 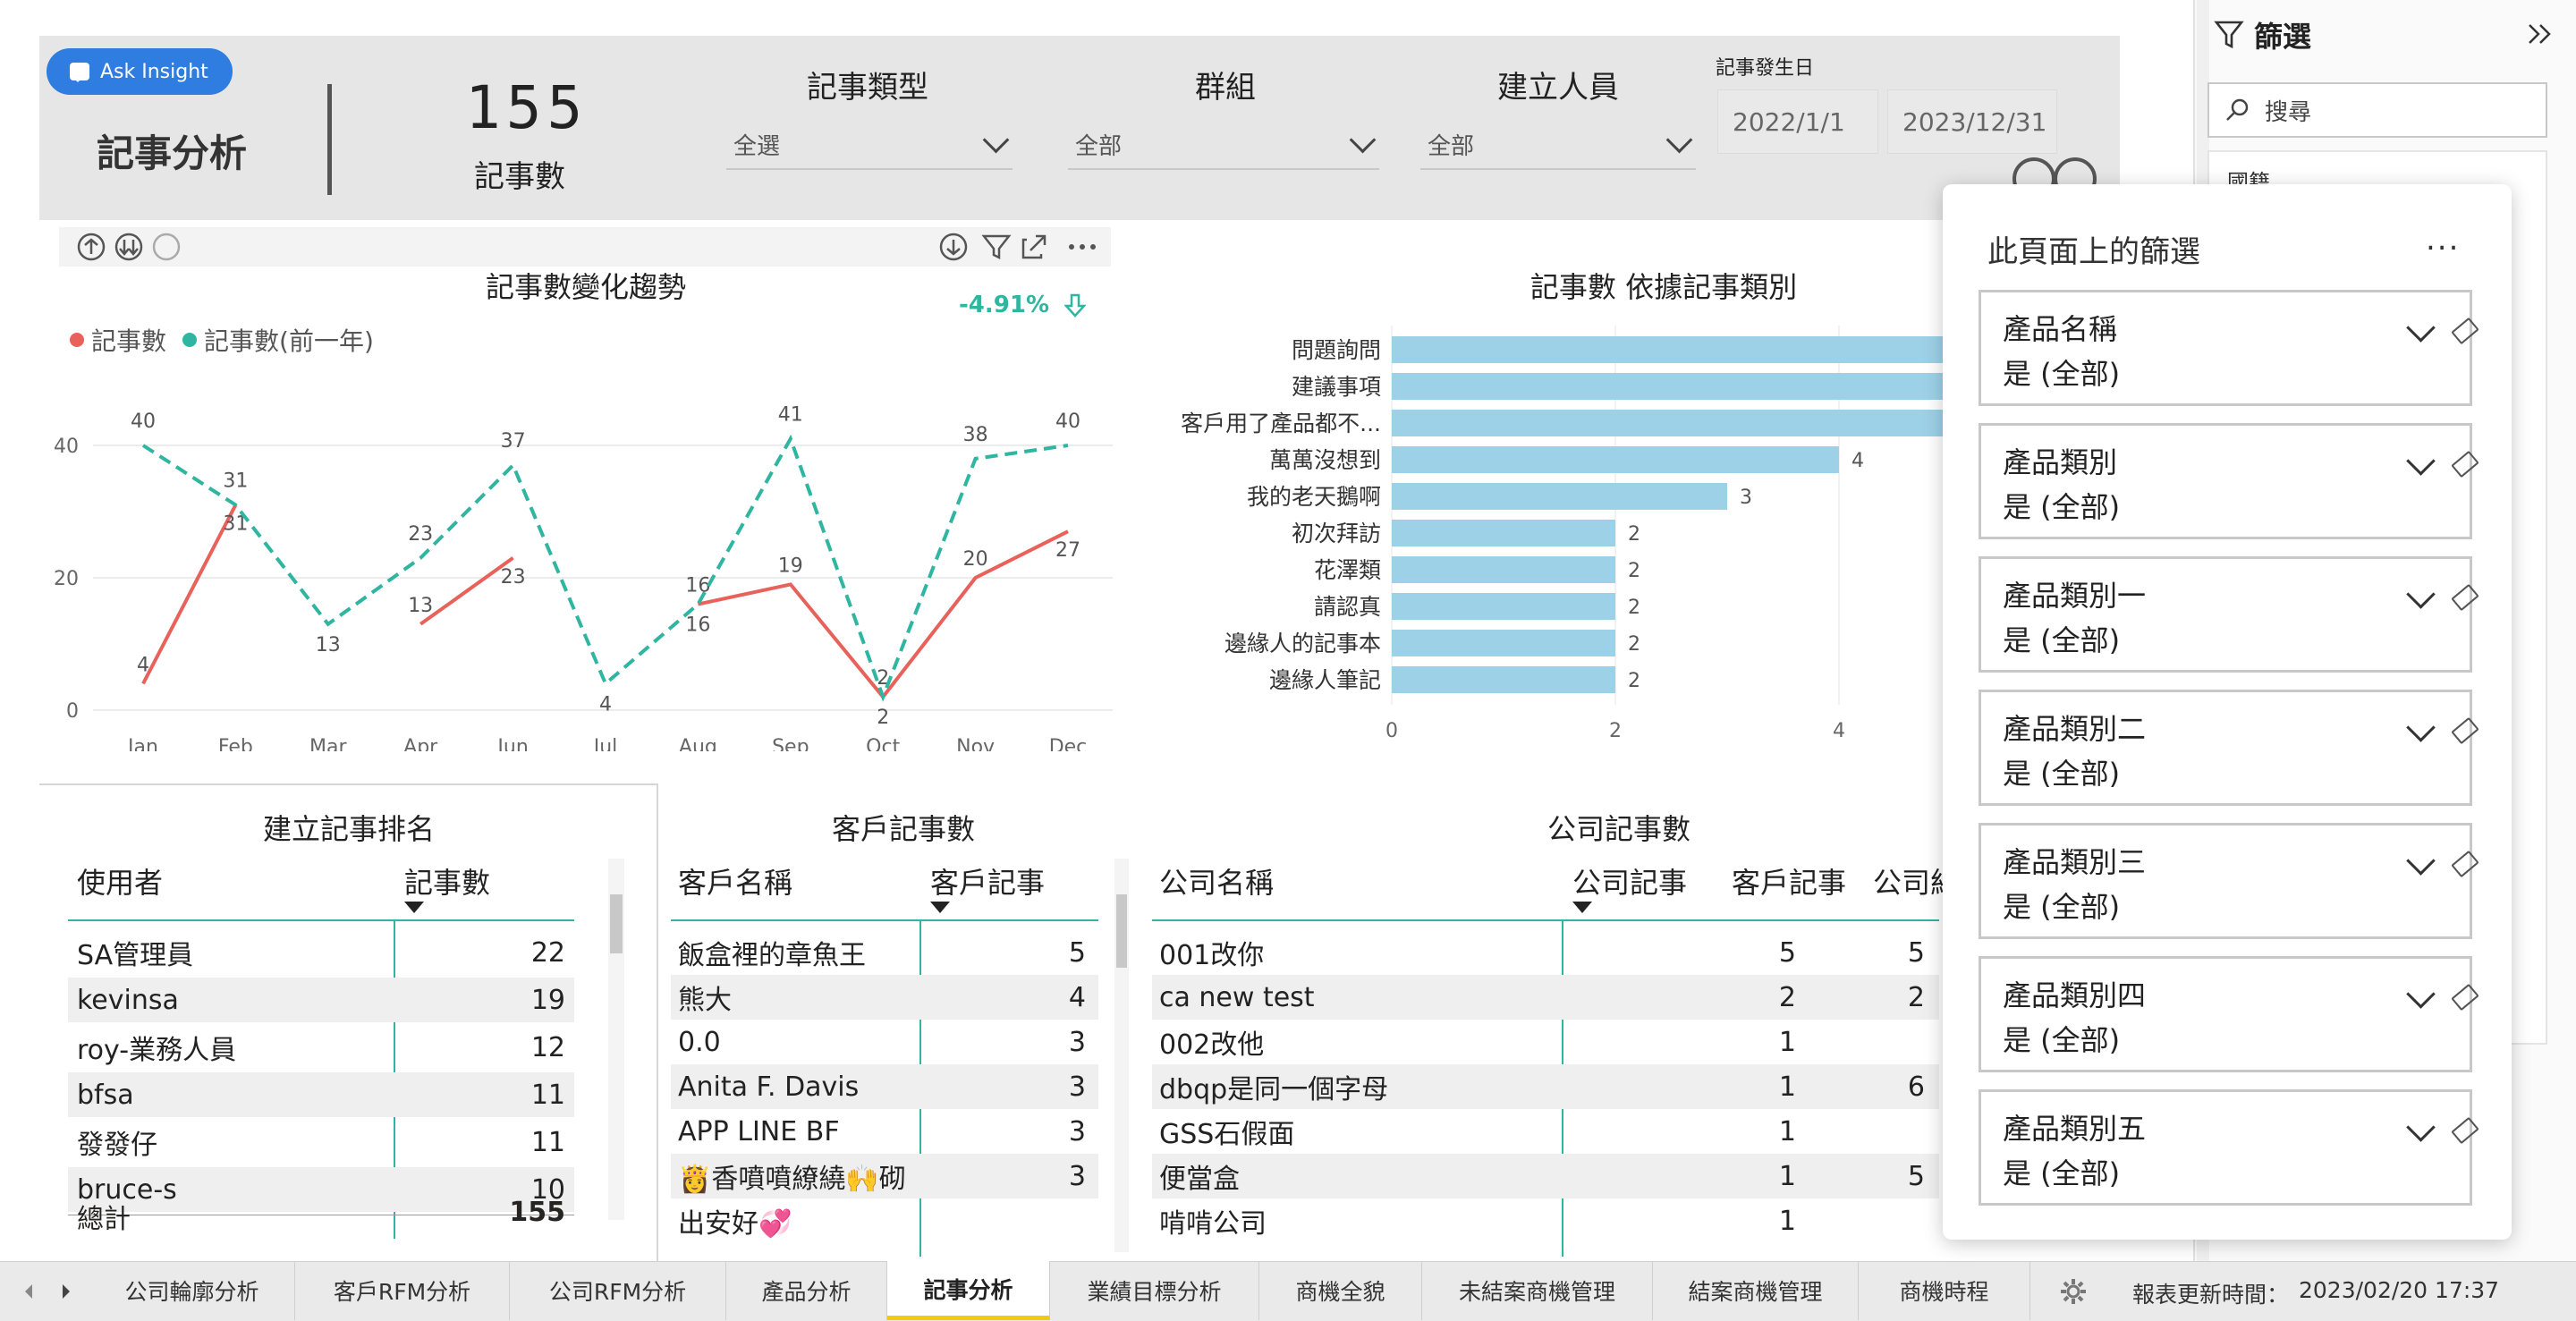 What do you see at coordinates (1033, 247) in the screenshot?
I see `focus-mode-icon` at bounding box center [1033, 247].